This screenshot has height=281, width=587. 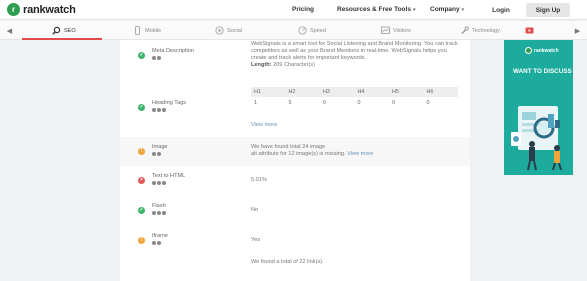 What do you see at coordinates (486, 30) in the screenshot?
I see `tab-technology-label: Technology` at bounding box center [486, 30].